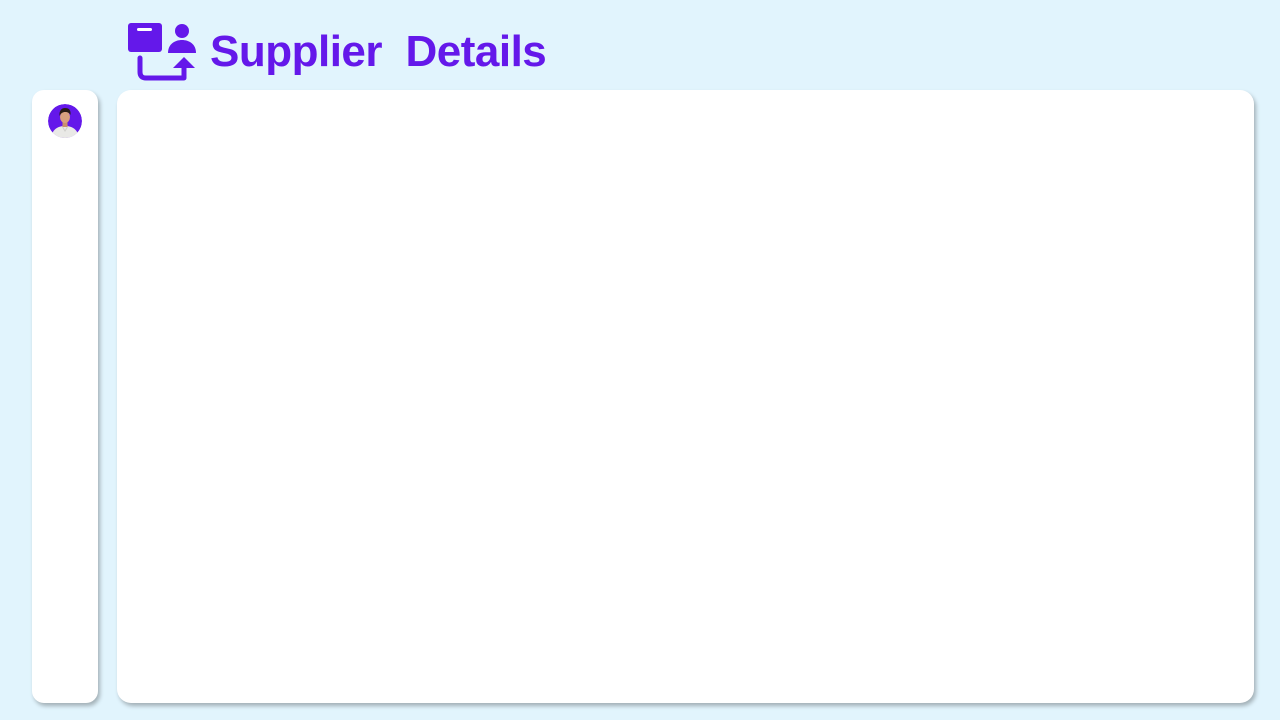 The width and height of the screenshot is (1280, 720). What do you see at coordinates (162, 52) in the screenshot?
I see `supplier-handoff-icon` at bounding box center [162, 52].